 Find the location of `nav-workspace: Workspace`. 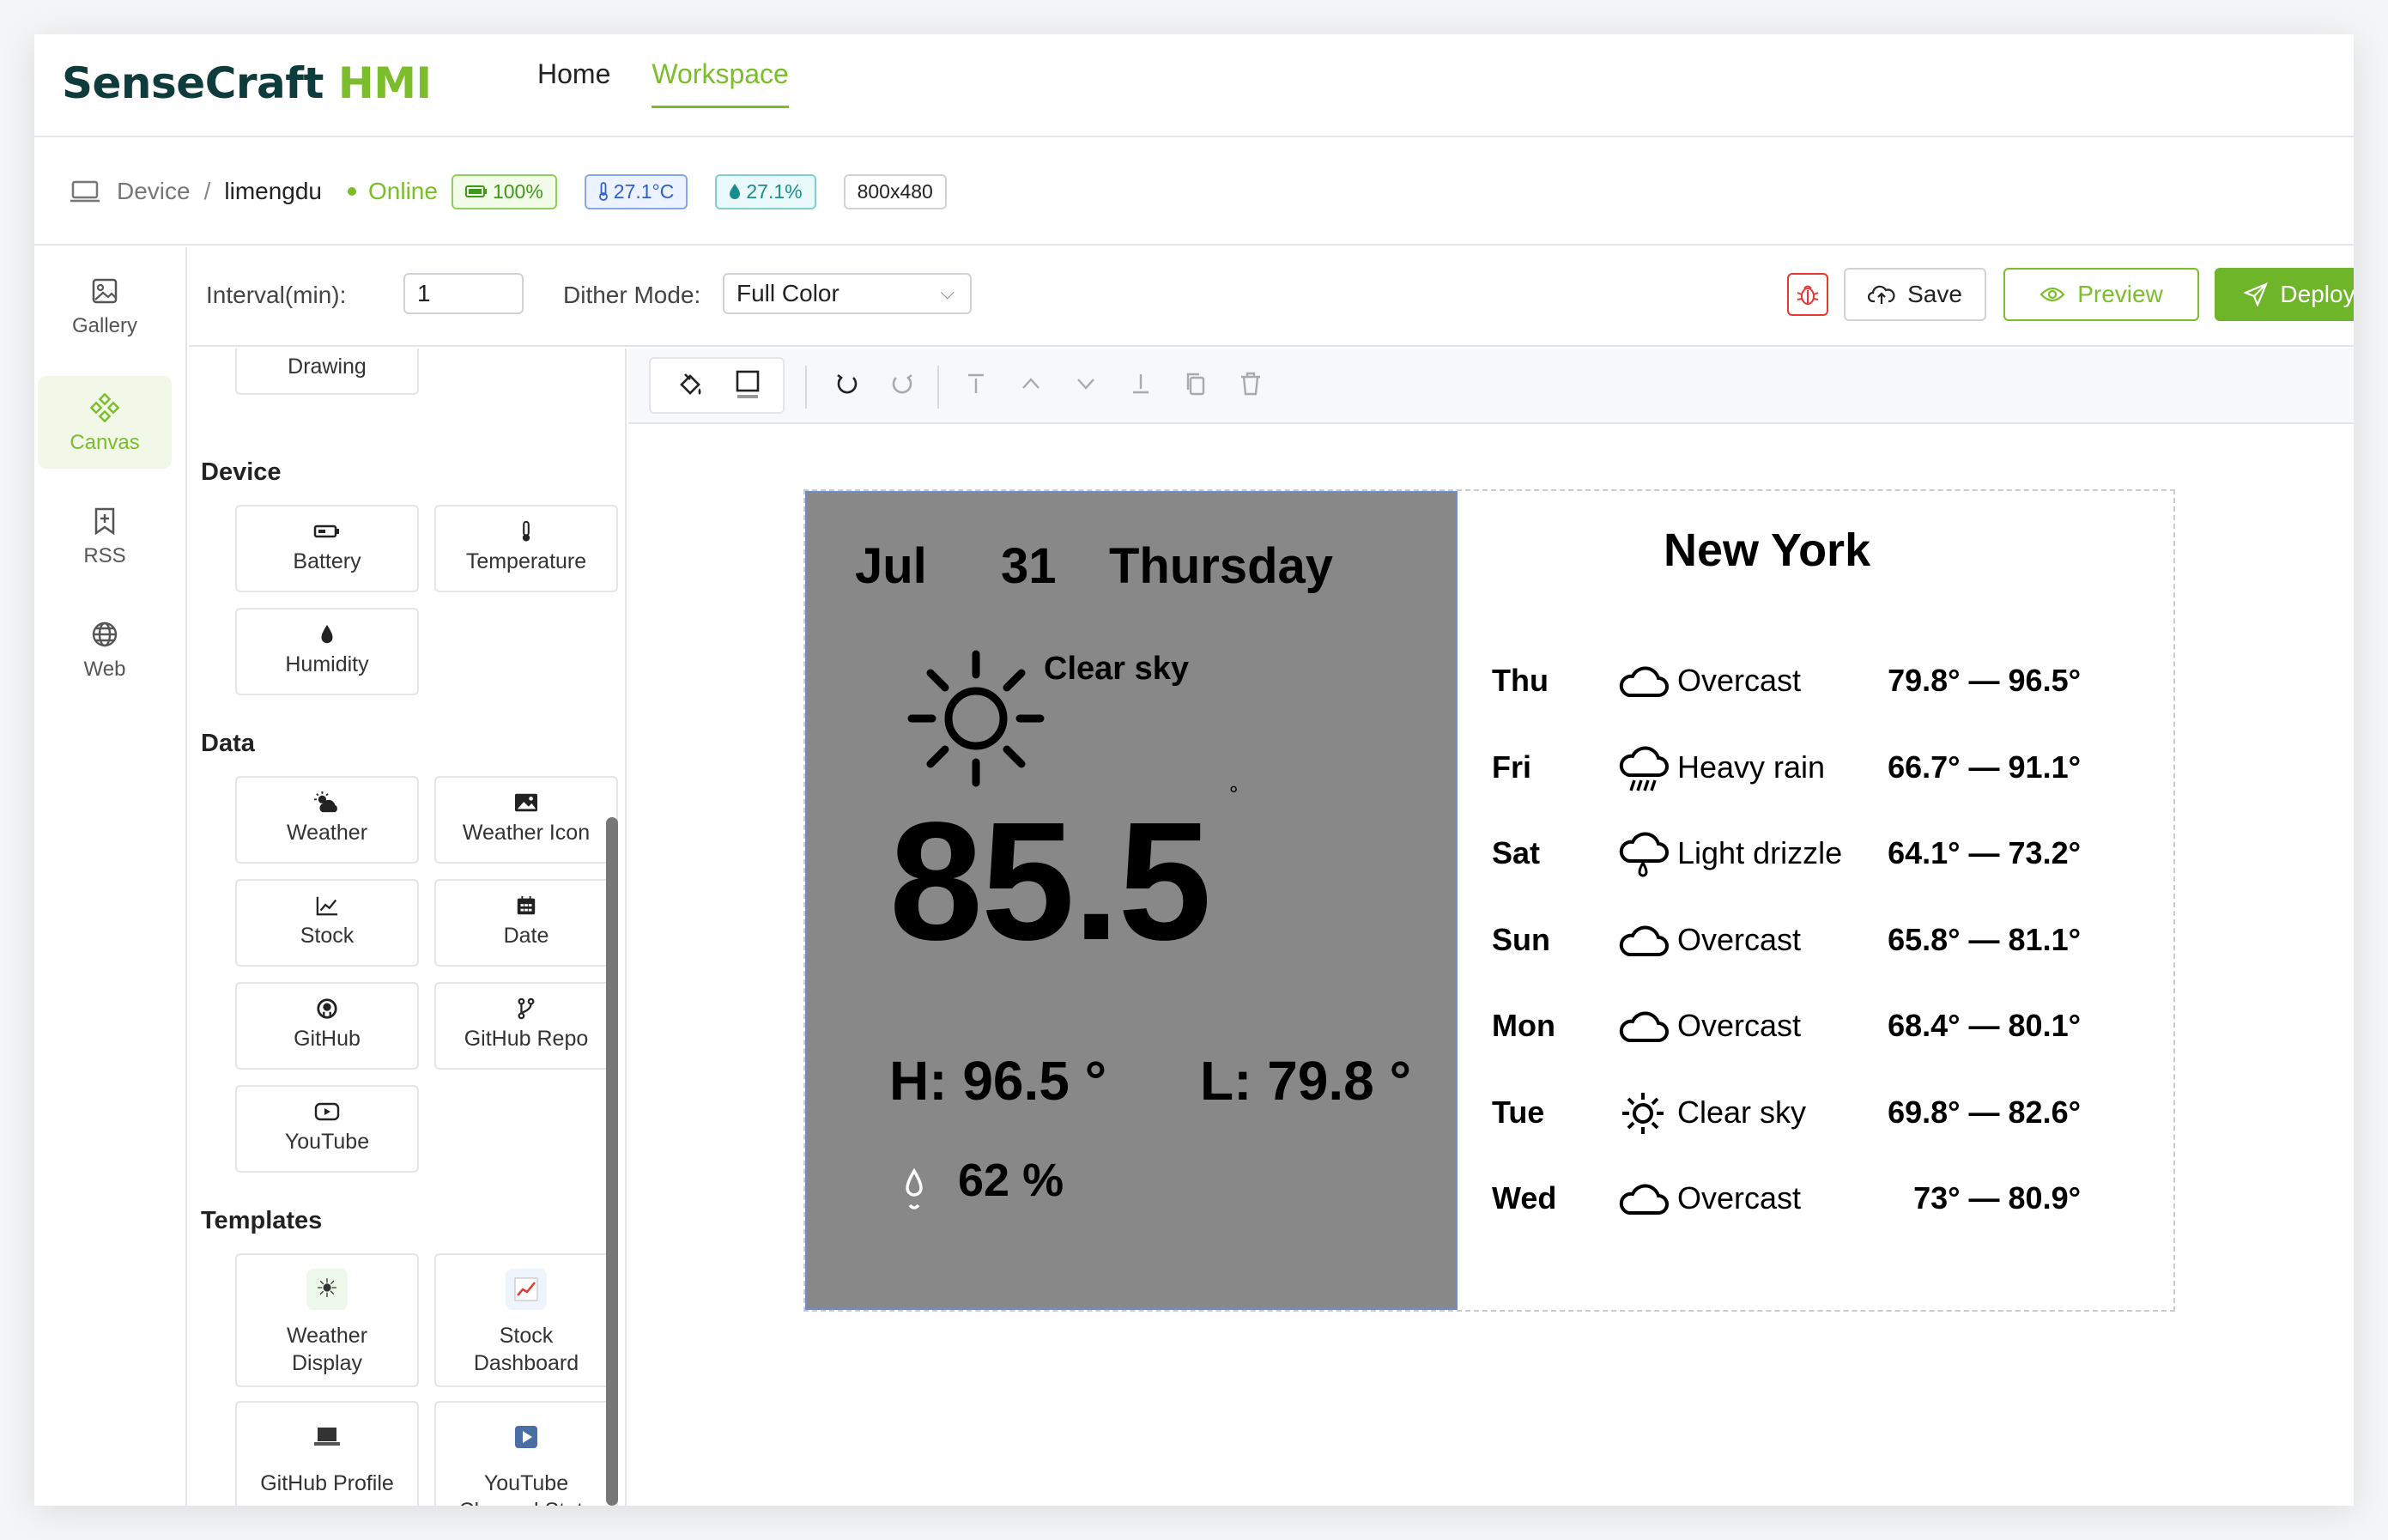

nav-workspace: Workspace is located at coordinates (720, 83).